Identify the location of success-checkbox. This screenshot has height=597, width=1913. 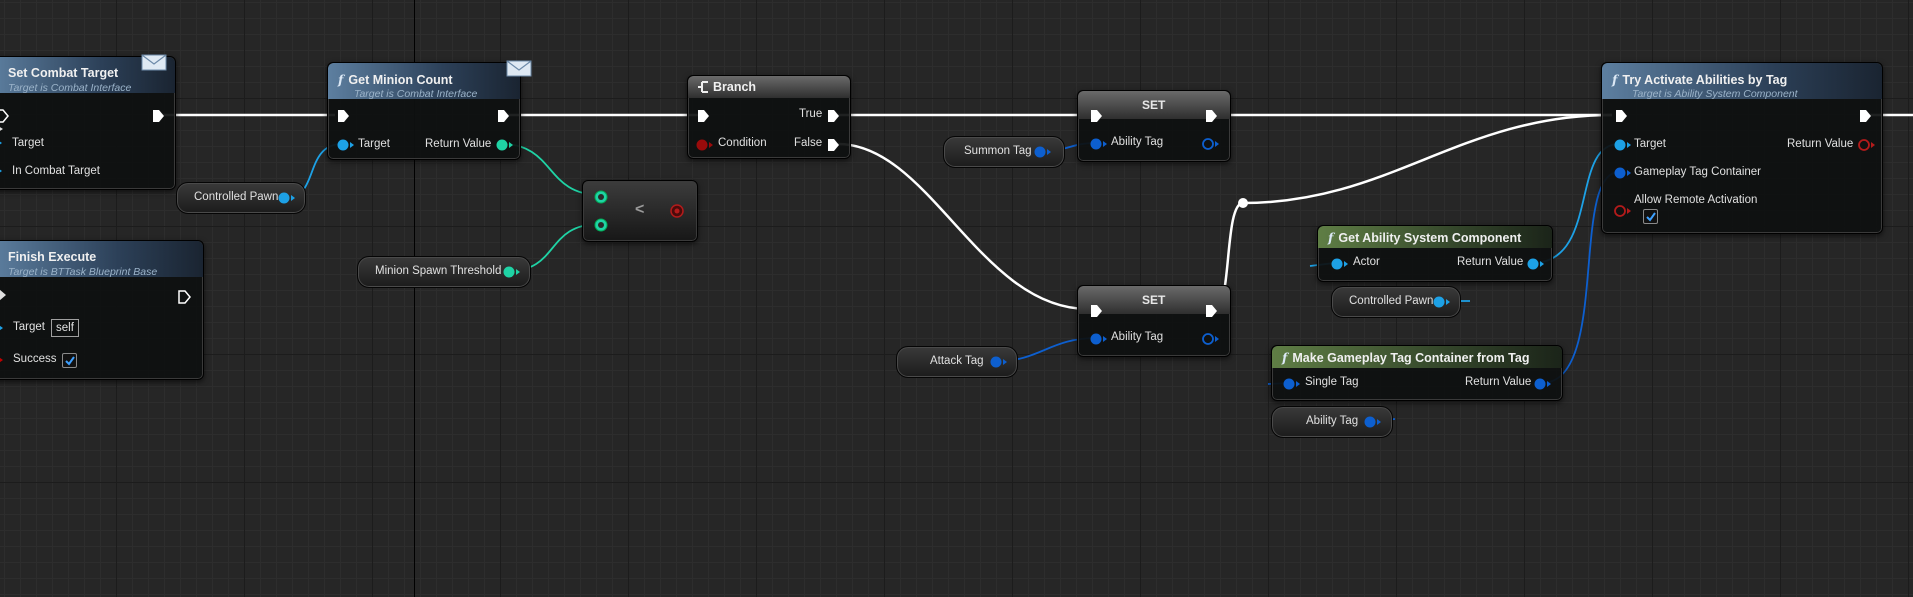
(69, 360).